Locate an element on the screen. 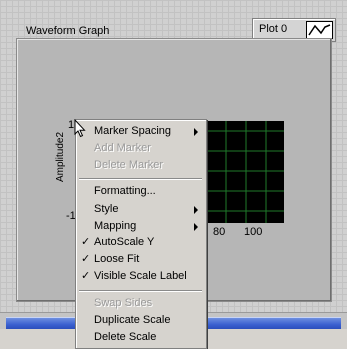 The height and width of the screenshot is (349, 347). menu-item-label: Marker Spacing is located at coordinates (133, 131).